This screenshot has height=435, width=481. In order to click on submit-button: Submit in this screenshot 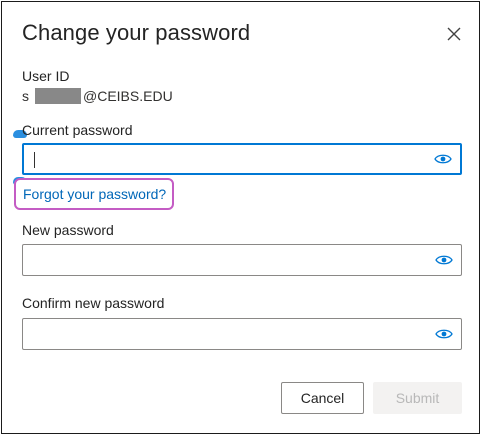, I will do `click(417, 398)`.